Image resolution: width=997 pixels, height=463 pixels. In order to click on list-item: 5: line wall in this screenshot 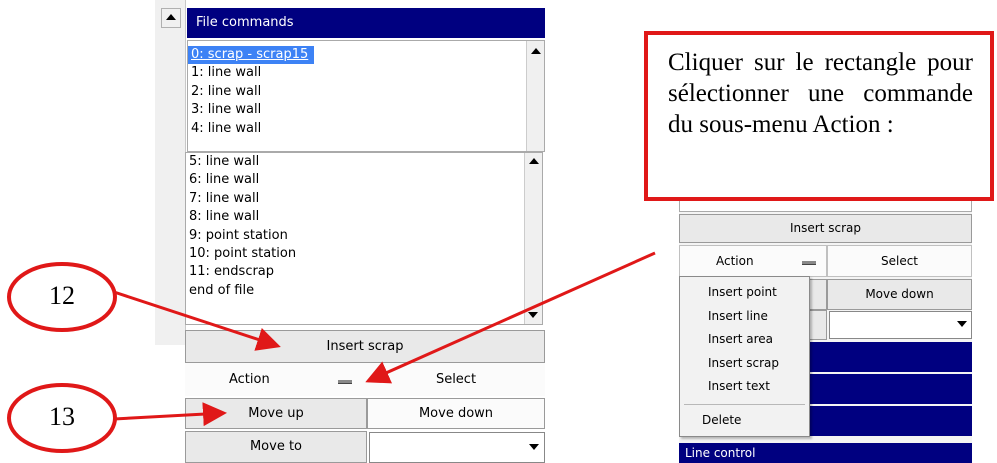, I will do `click(353, 162)`.